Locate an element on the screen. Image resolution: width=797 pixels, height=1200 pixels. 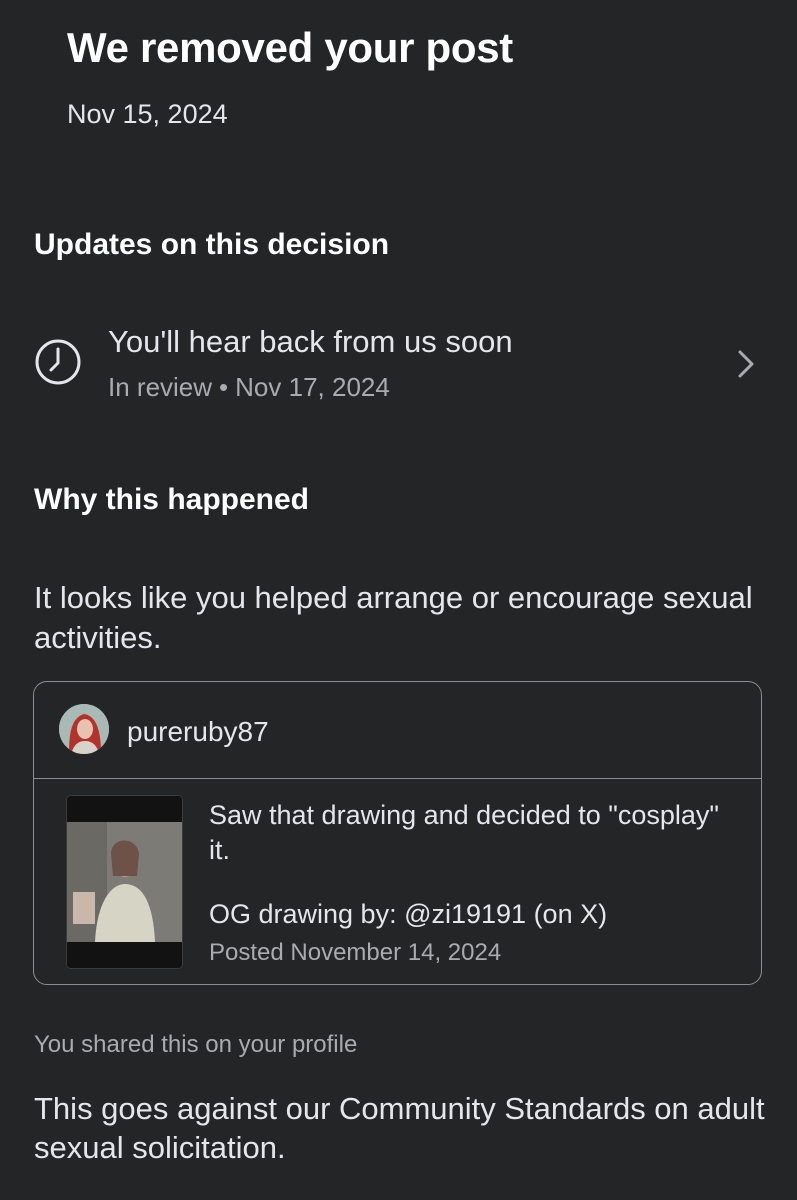
update-meta: In review • Nov 17, 2024 is located at coordinates (249, 387).